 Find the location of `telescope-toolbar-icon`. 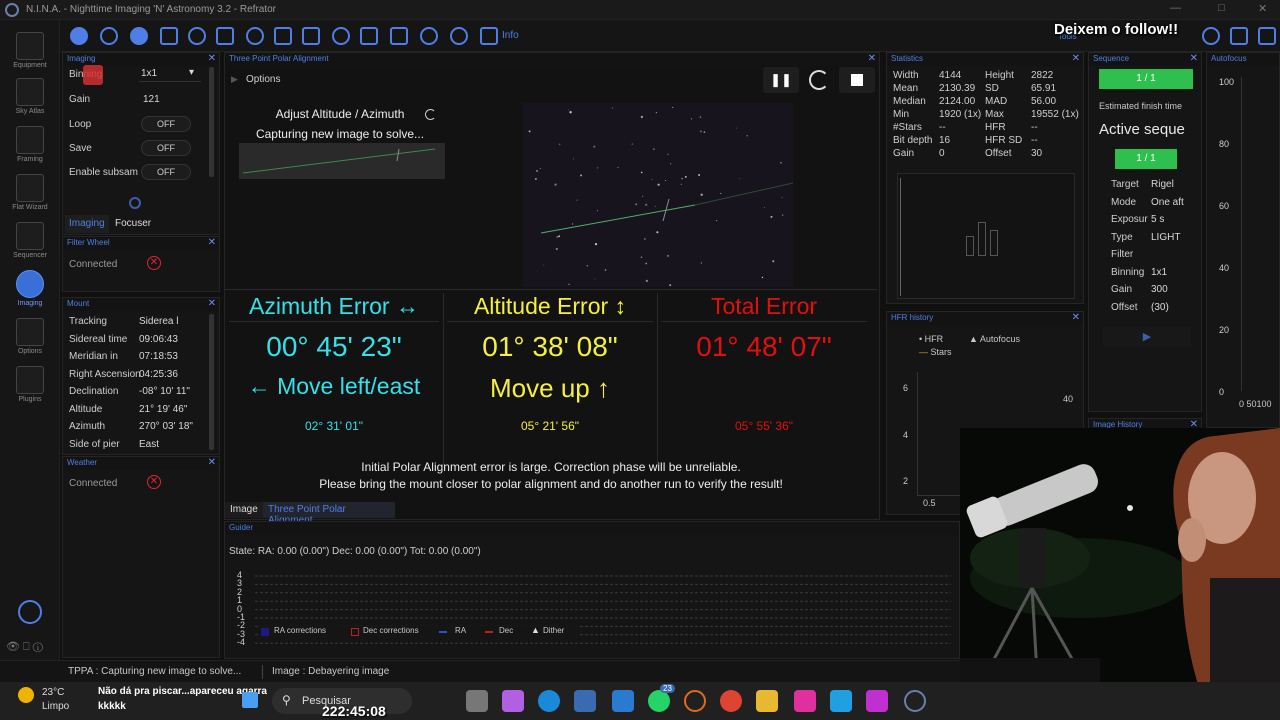

telescope-toolbar-icon is located at coordinates (225, 36).